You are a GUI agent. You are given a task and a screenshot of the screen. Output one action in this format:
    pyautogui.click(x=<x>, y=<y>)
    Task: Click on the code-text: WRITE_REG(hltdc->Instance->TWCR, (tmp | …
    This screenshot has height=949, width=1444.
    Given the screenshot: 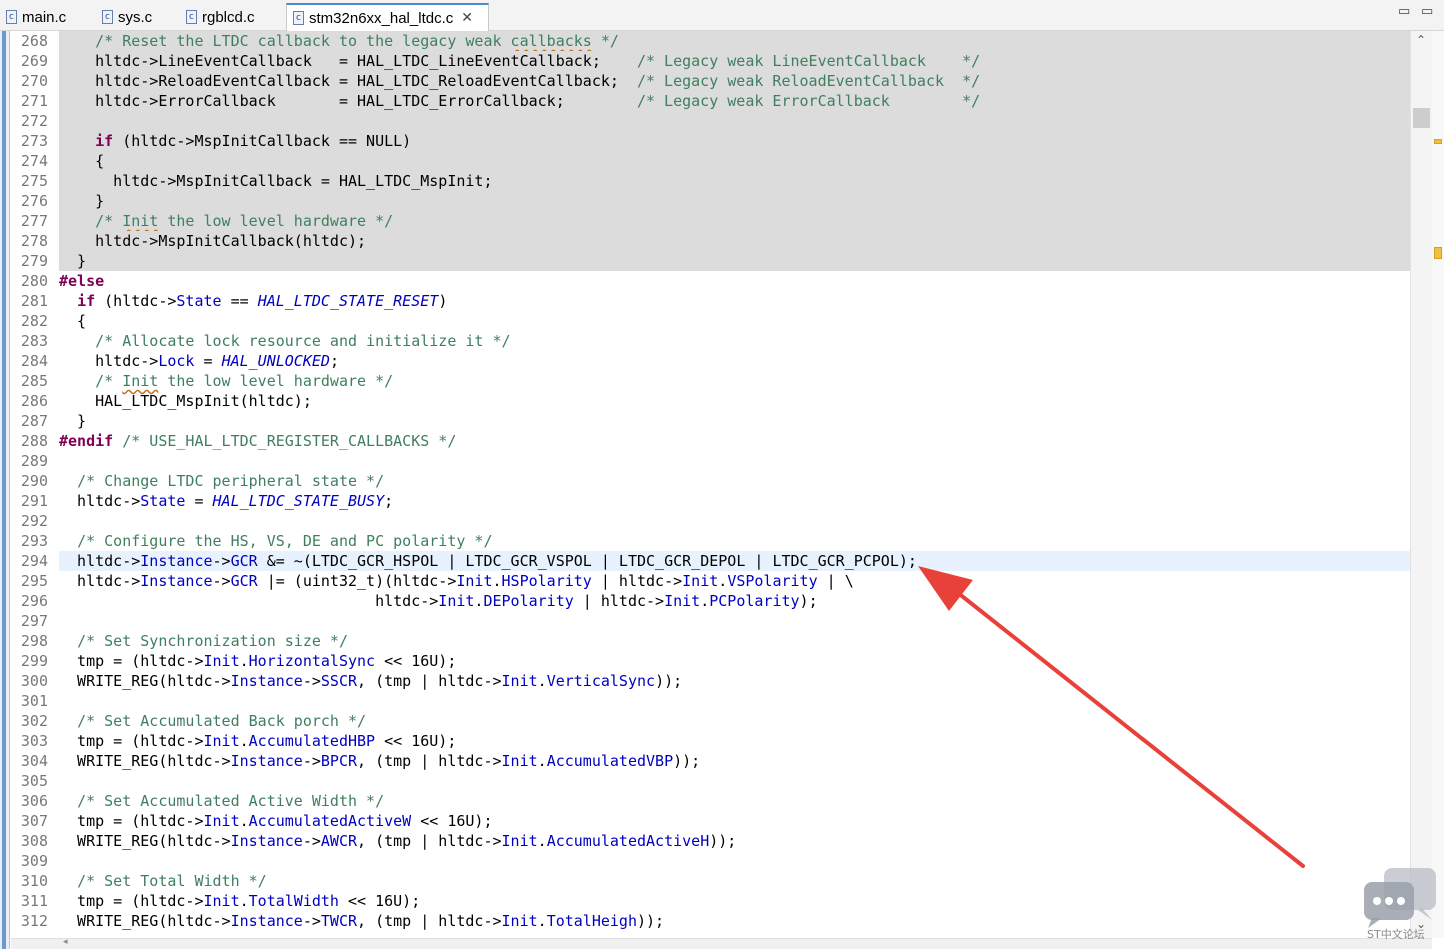 What is the action you would take?
    pyautogui.click(x=734, y=921)
    